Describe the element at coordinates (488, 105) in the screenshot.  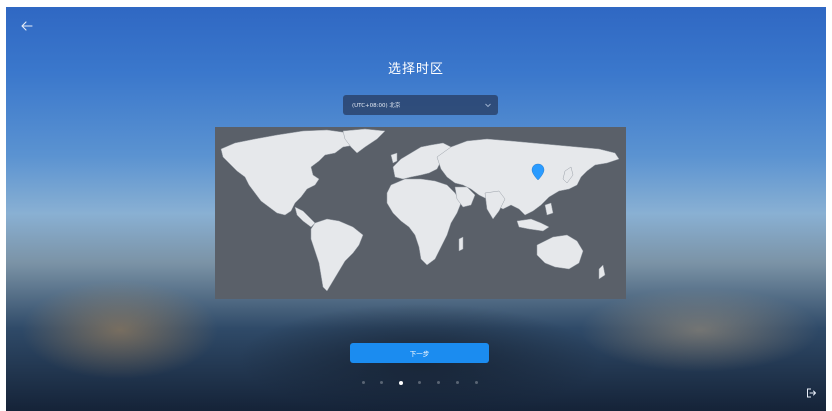
I see `chevron-down-icon` at that location.